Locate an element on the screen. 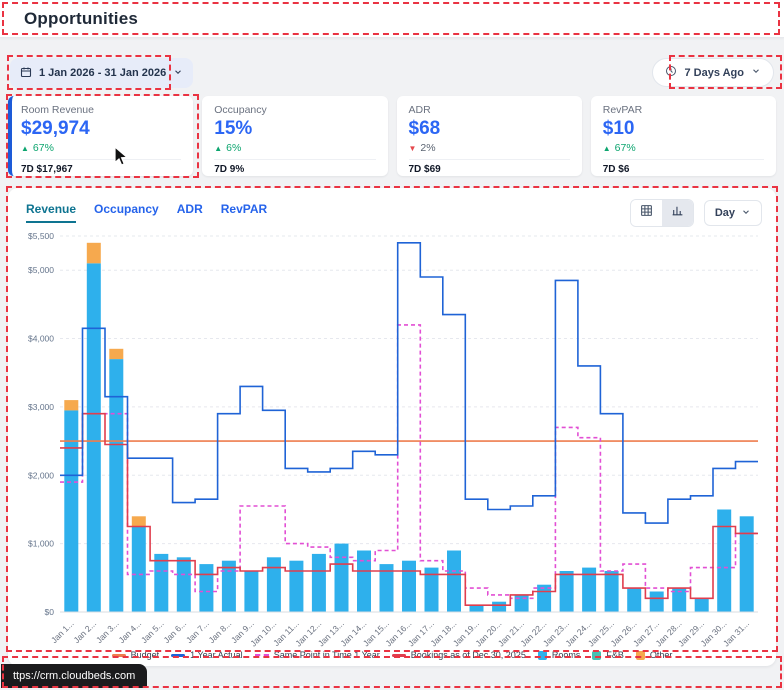 This screenshot has width=784, height=690. date-range-picker: 1 Jan 2026 - 31 Jan 2026 is located at coordinates (102, 73).